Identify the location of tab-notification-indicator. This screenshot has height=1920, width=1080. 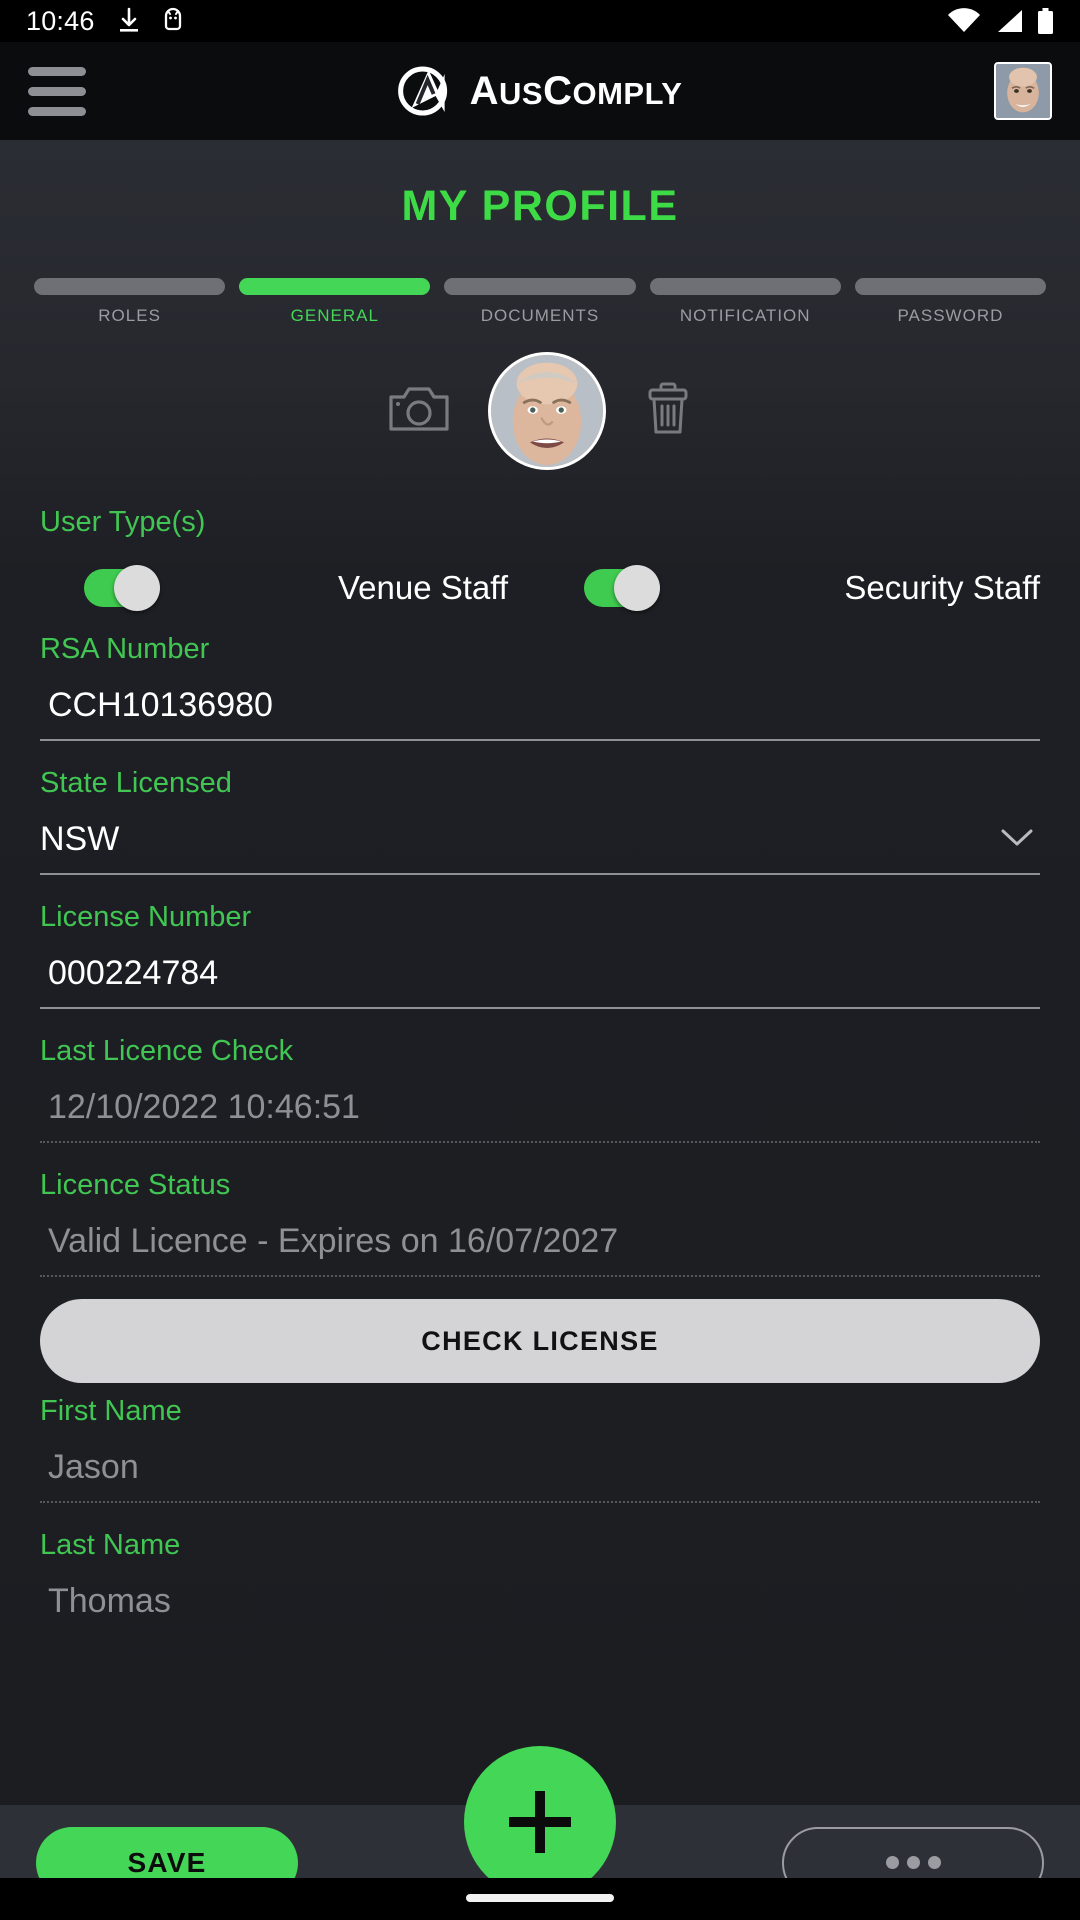
(745, 286).